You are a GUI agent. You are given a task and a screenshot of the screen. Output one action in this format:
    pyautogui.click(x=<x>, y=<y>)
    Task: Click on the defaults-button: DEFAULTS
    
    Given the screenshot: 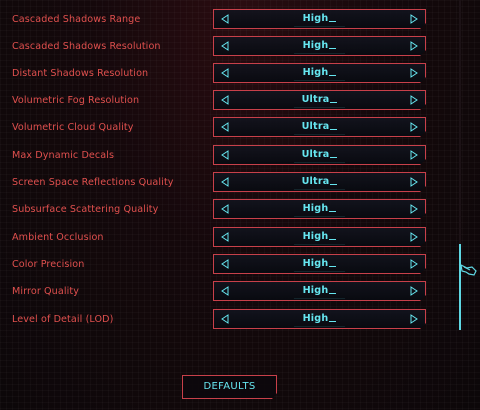 What is the action you would take?
    pyautogui.click(x=229, y=387)
    